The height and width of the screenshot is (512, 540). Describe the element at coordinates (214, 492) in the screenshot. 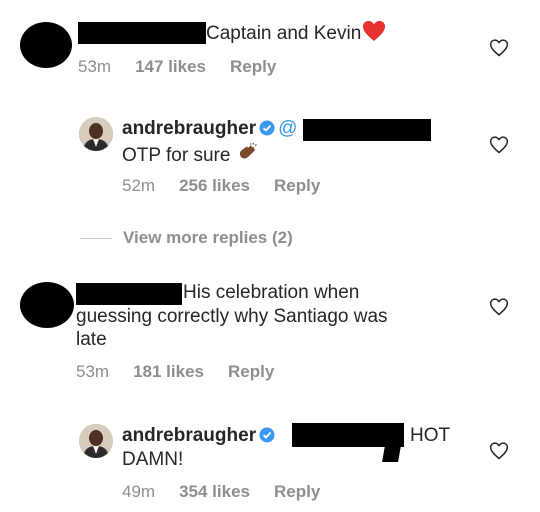

I see `like-count: 354 likes` at that location.